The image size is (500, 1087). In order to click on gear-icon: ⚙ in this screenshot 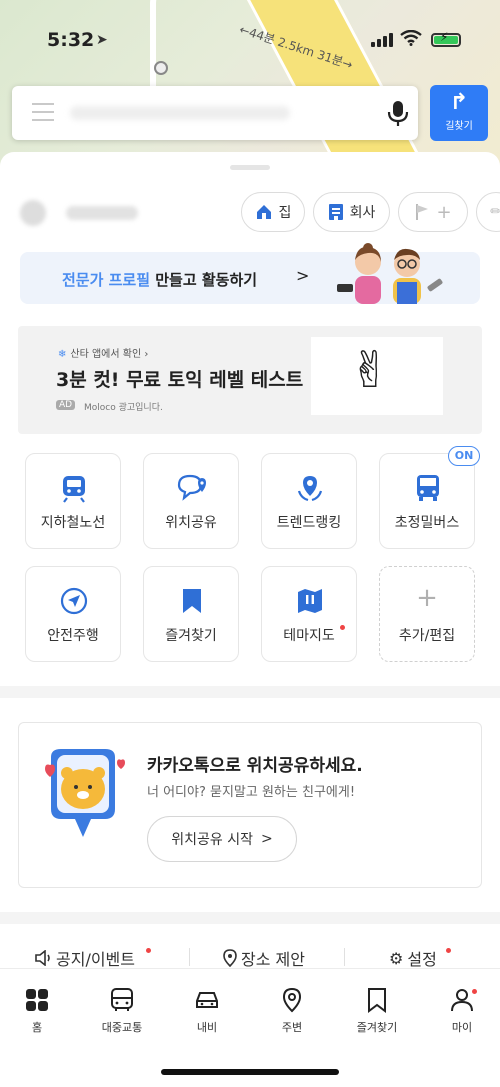, I will do `click(396, 958)`.